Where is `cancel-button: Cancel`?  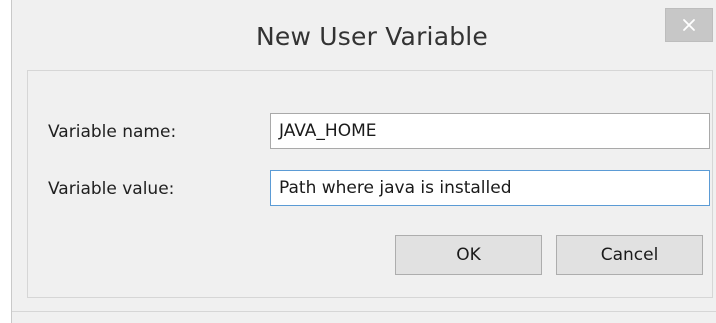
cancel-button: Cancel is located at coordinates (629, 255).